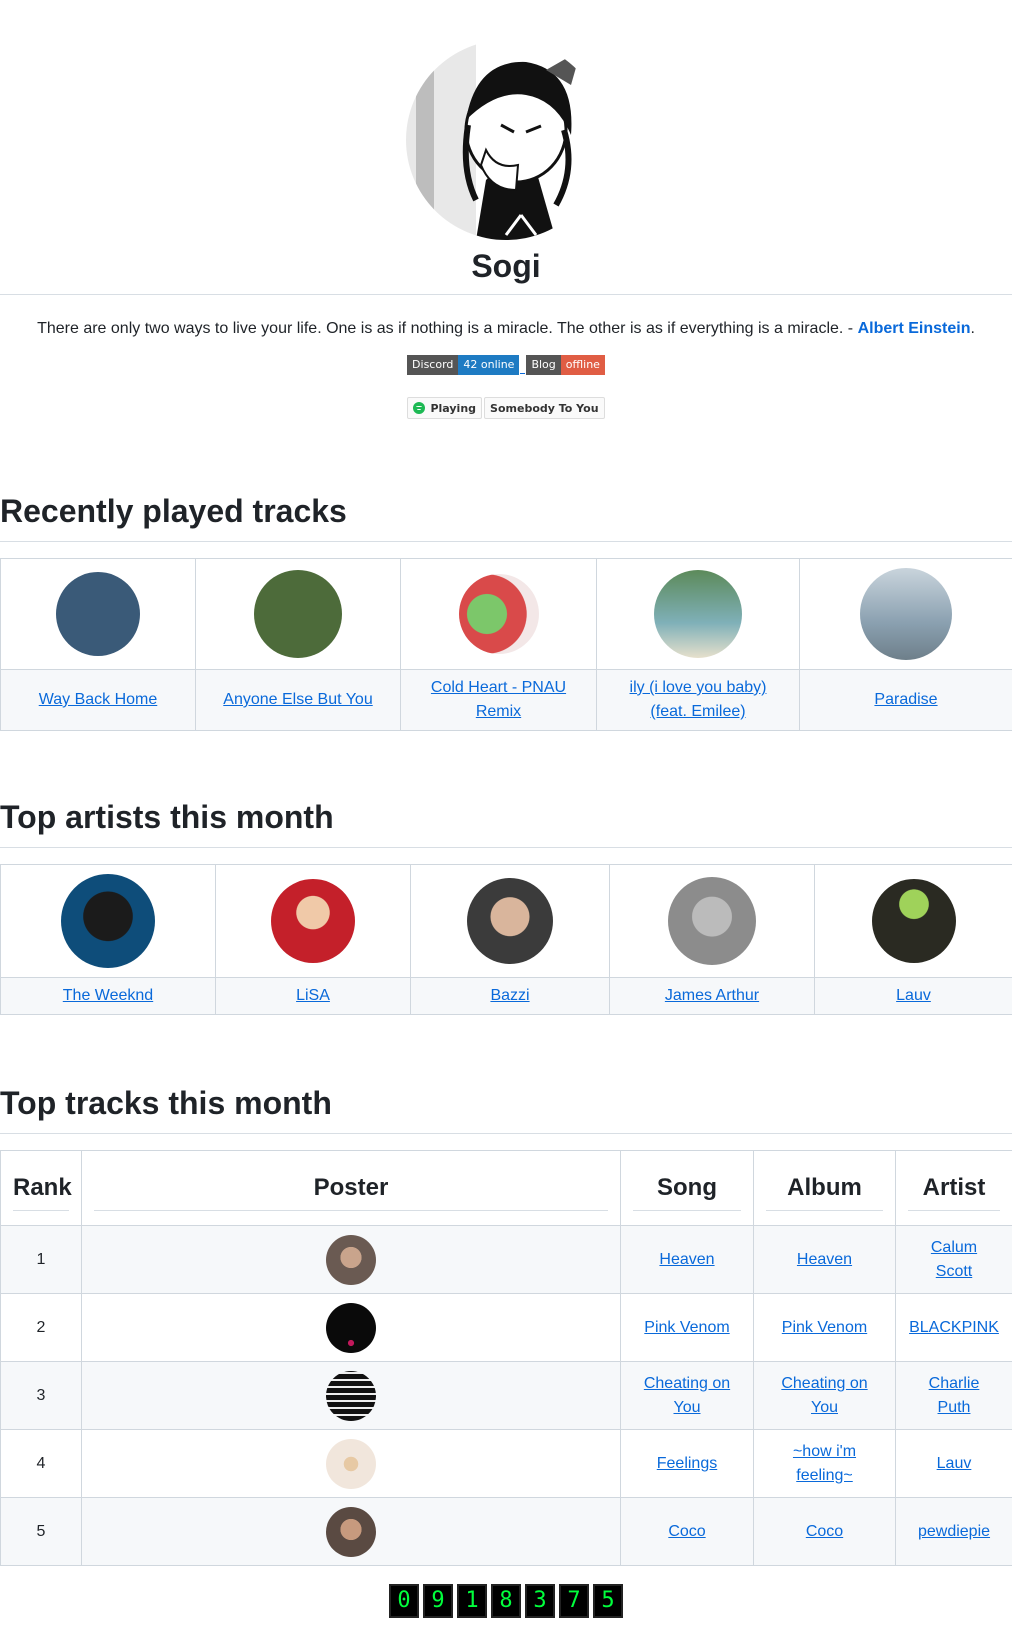  What do you see at coordinates (954, 1531) in the screenshot?
I see `artist-link: pewdiepie` at bounding box center [954, 1531].